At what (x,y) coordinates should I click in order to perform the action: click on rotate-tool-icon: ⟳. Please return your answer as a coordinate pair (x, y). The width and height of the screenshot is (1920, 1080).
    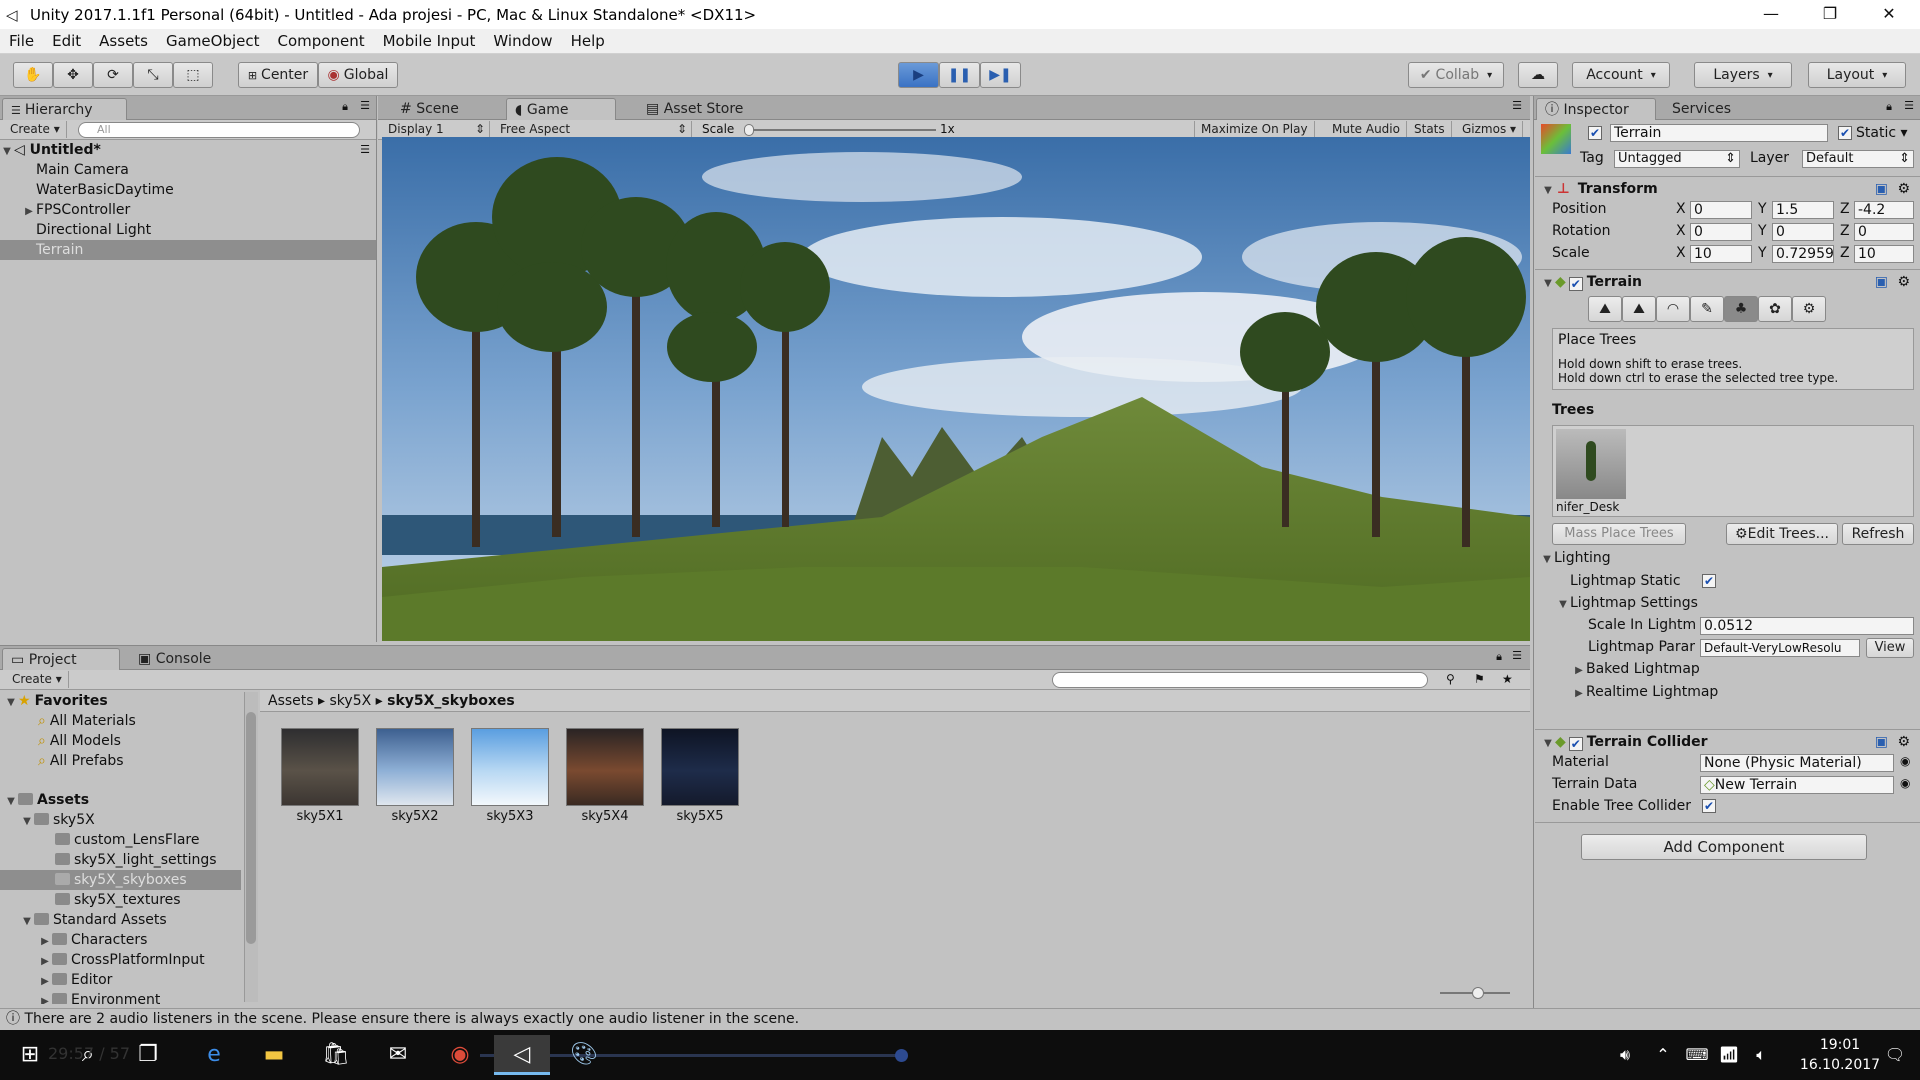
    Looking at the image, I should click on (113, 75).